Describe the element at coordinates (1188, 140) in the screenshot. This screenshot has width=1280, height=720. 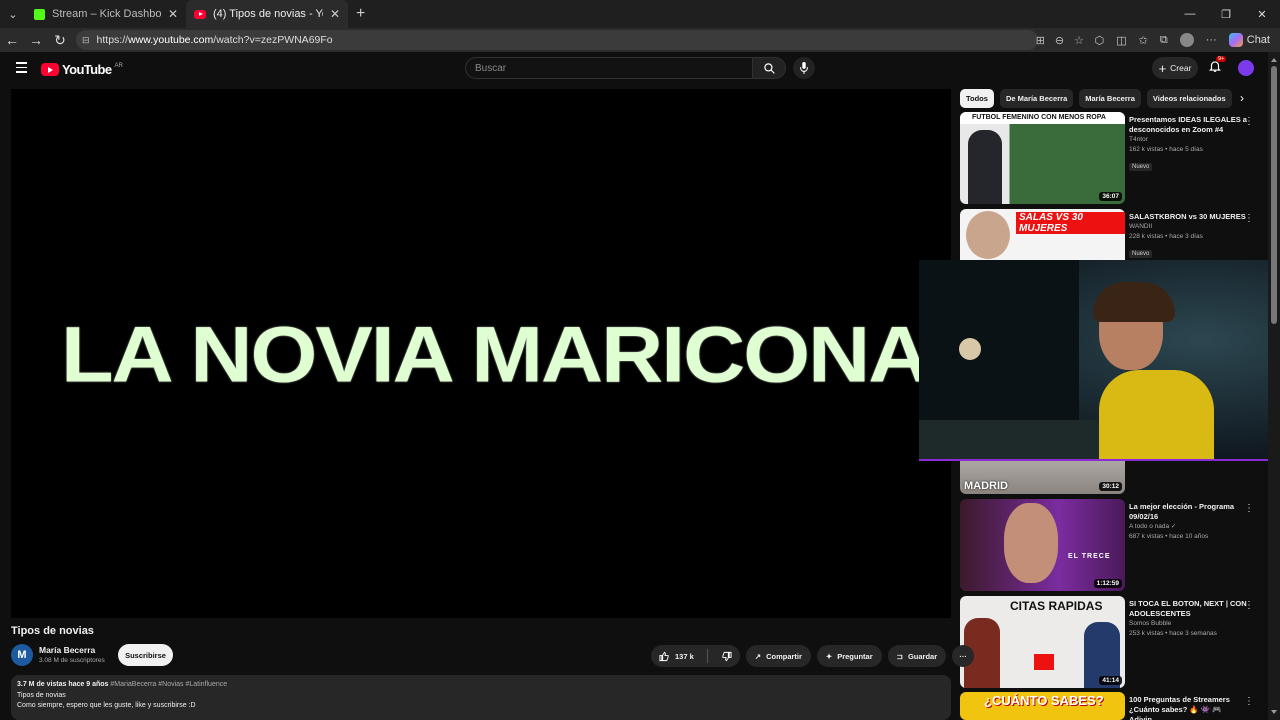
I see `channel-name: T4ntor` at that location.